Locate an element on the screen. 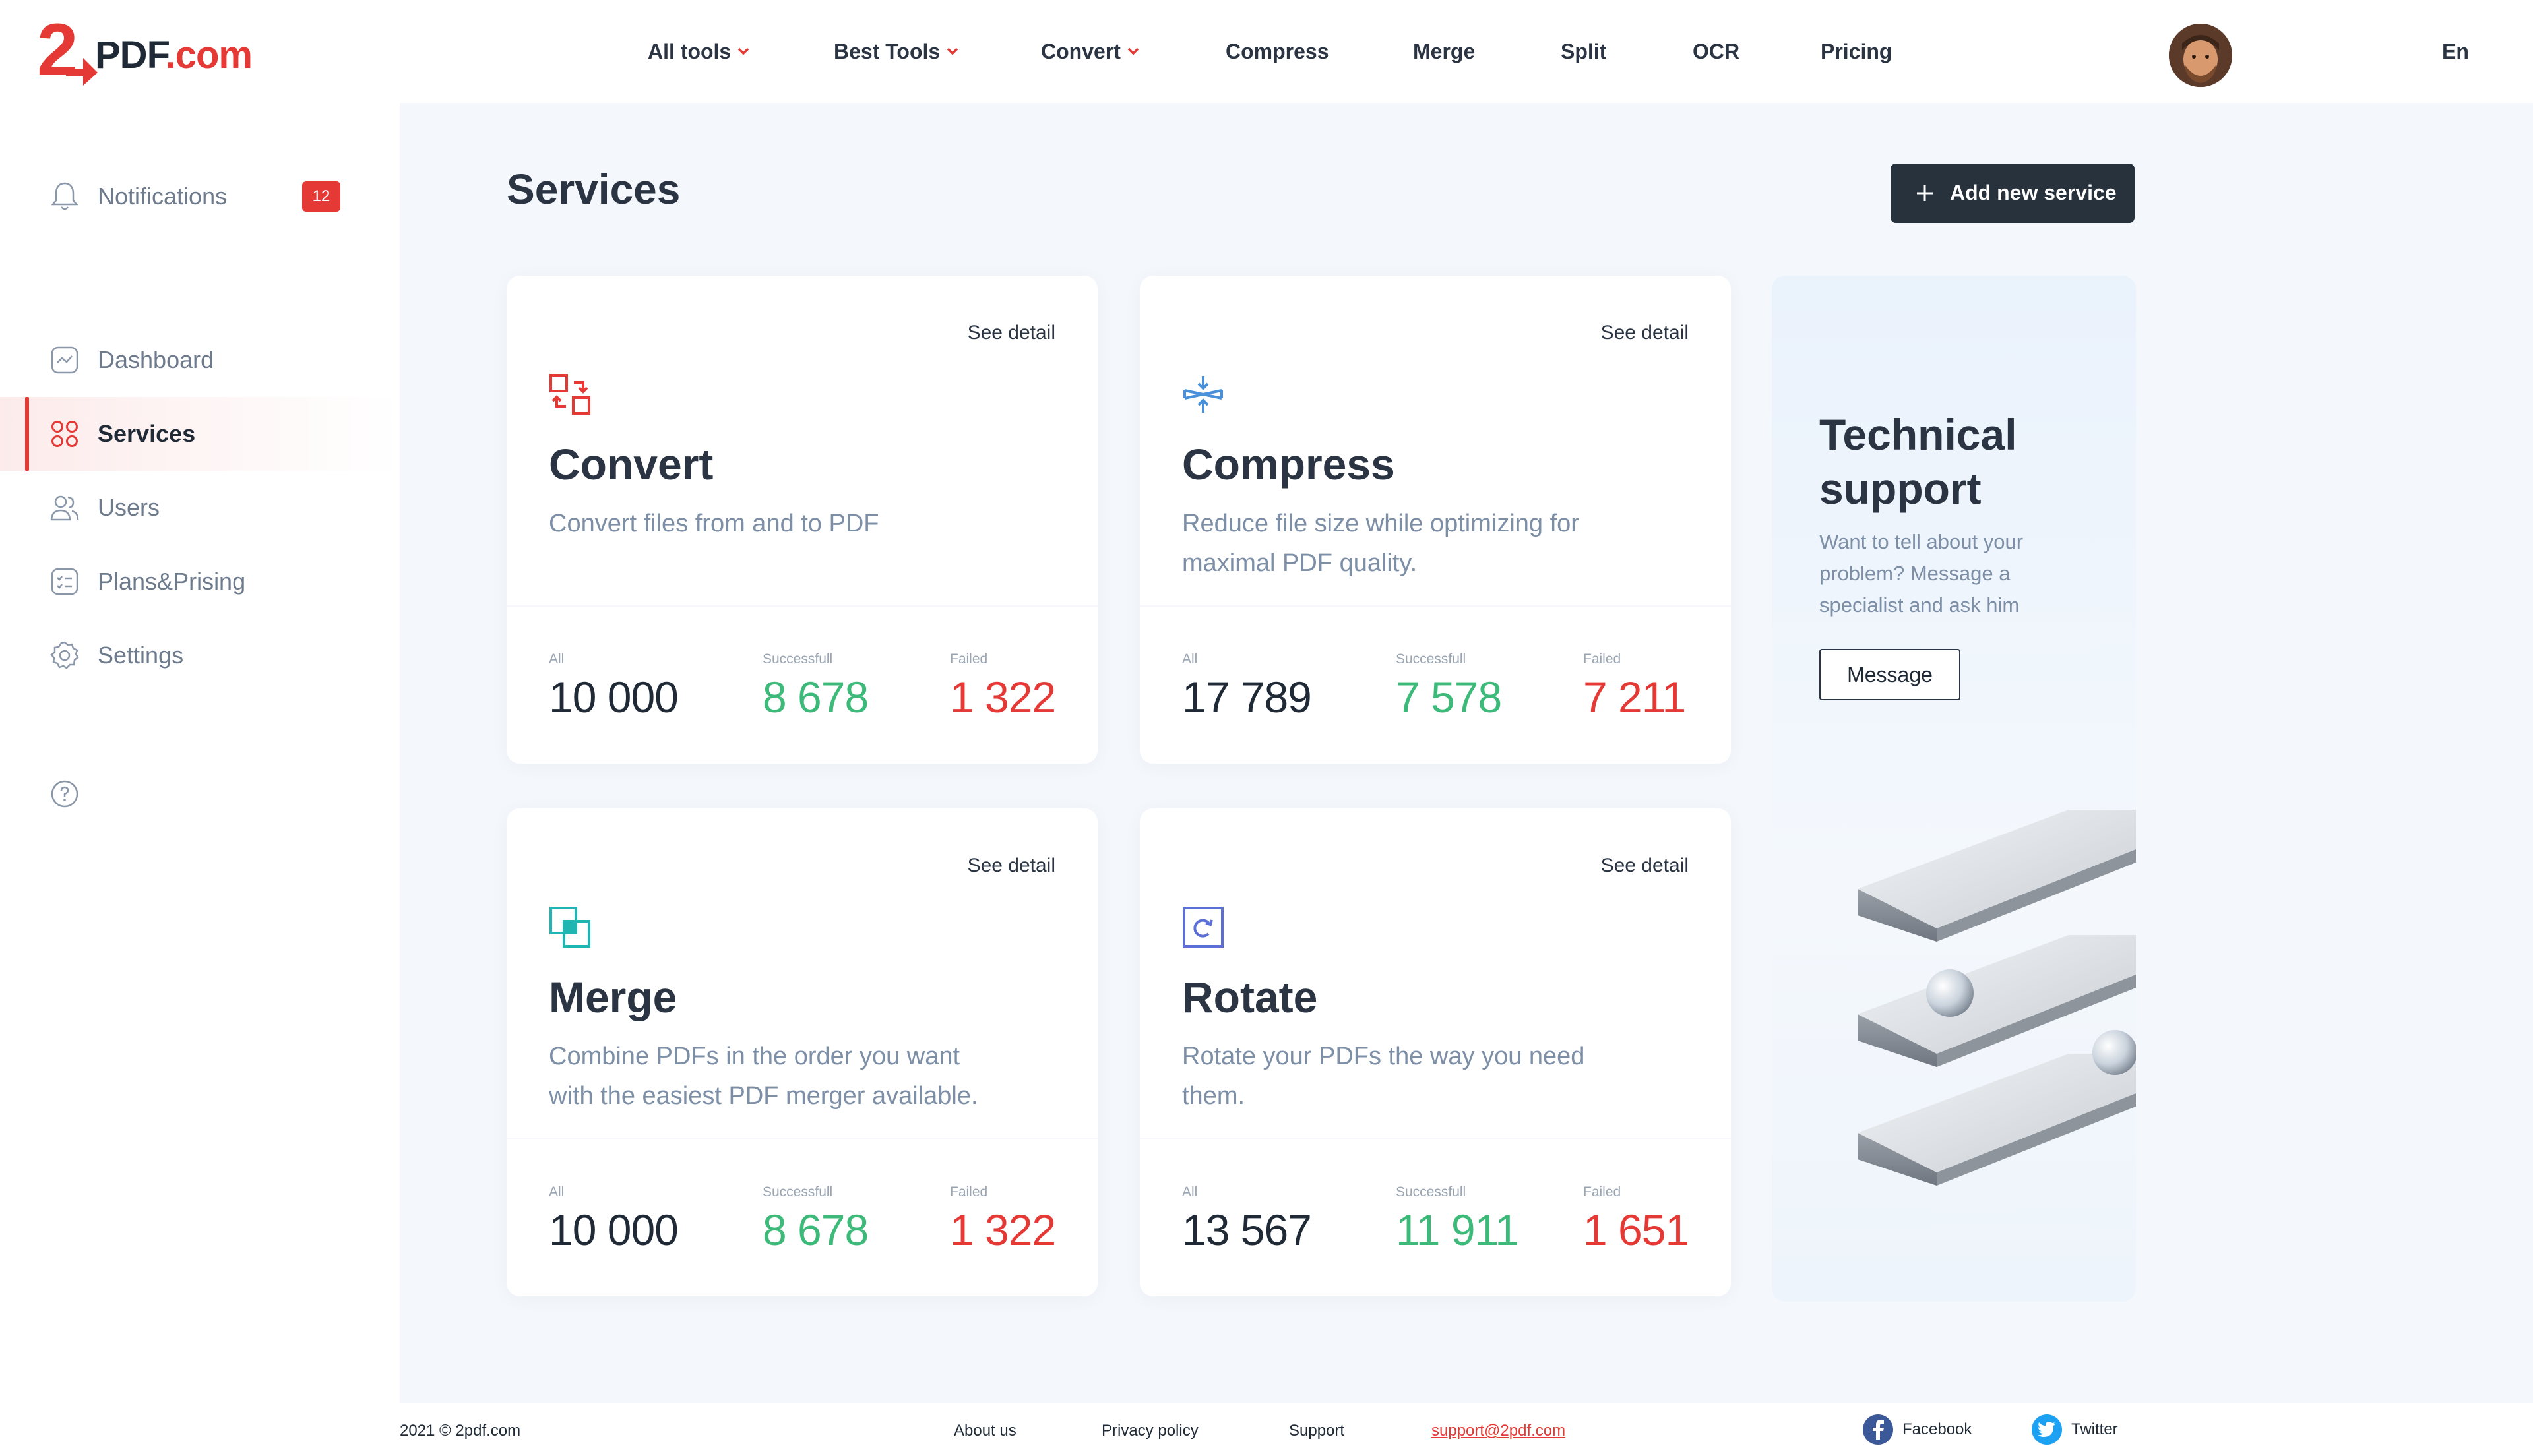 This screenshot has width=2533, height=1456. nav-label: Compress is located at coordinates (1277, 51).